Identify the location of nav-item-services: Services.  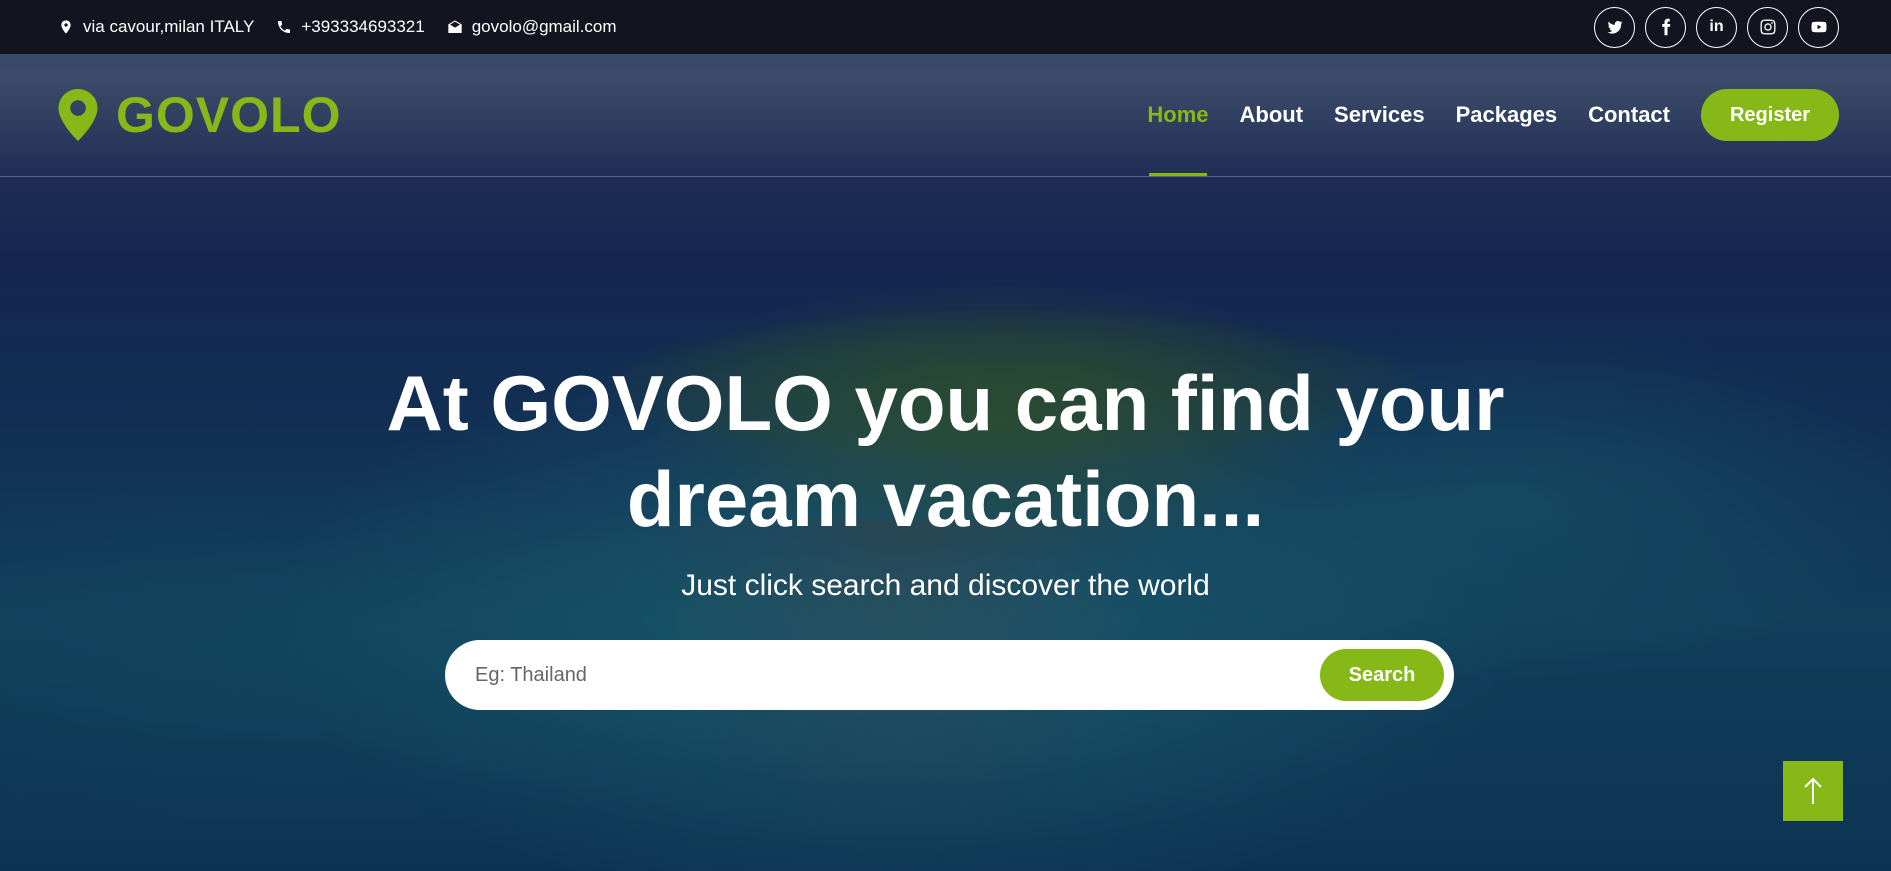
(1379, 115).